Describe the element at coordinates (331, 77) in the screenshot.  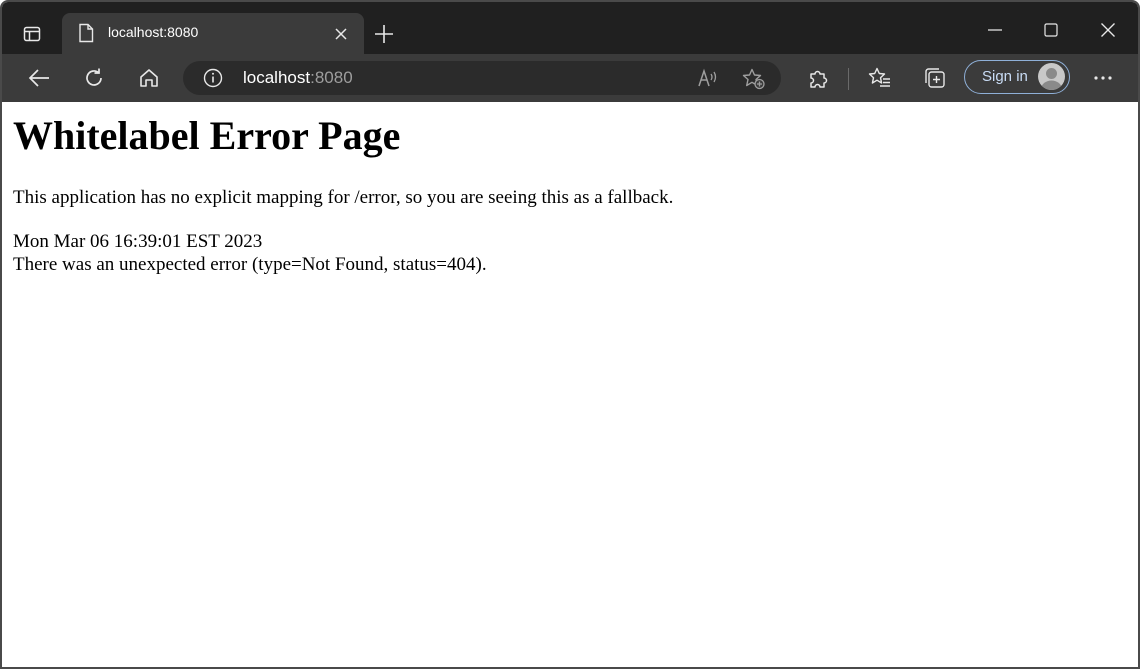
I see `address-port: :8080` at that location.